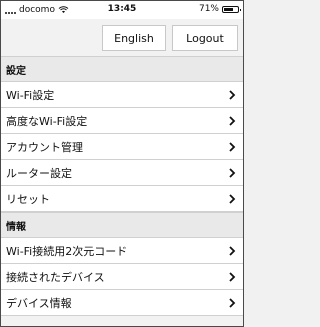 This screenshot has height=327, width=320. I want to click on list-item-label: Wi-Fi接続用2次元コード, so click(67, 251).